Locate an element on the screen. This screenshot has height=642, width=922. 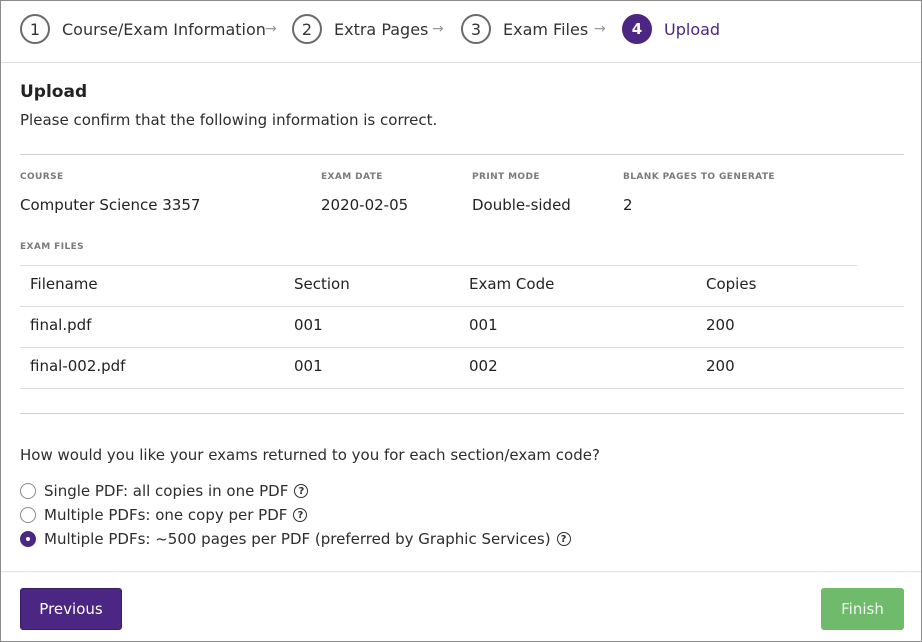
exam-files-label: EXAM FILES is located at coordinates (52, 247).